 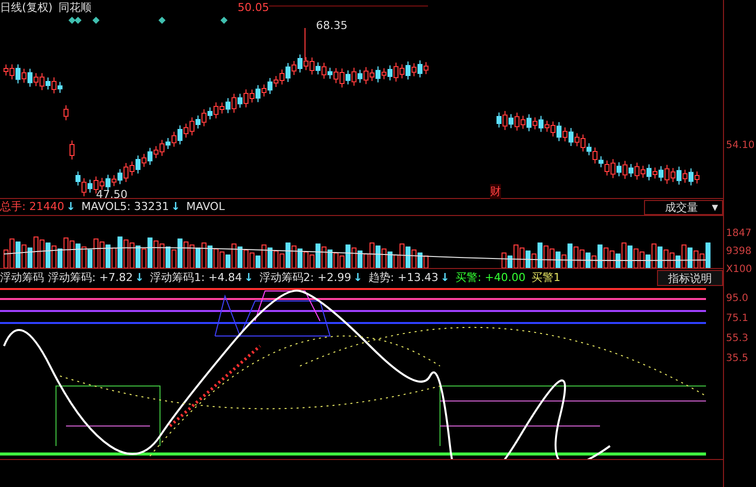 What do you see at coordinates (205, 207) in the screenshot?
I see `indicator-reading: MAVOL` at bounding box center [205, 207].